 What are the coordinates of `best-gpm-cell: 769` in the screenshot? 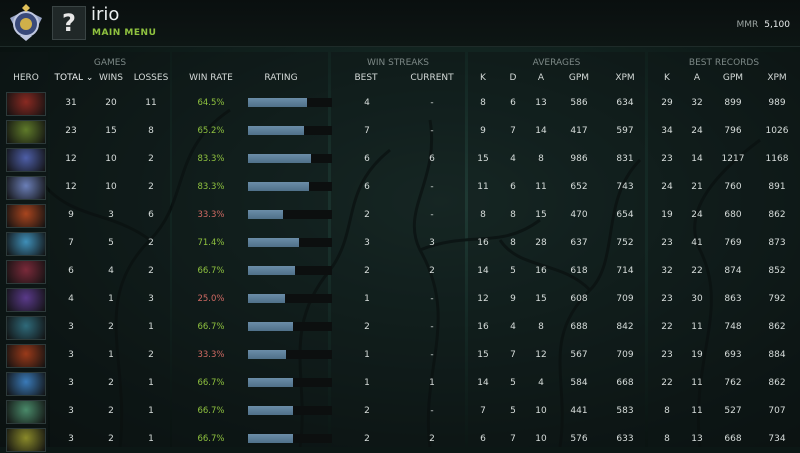 It's located at (733, 243).